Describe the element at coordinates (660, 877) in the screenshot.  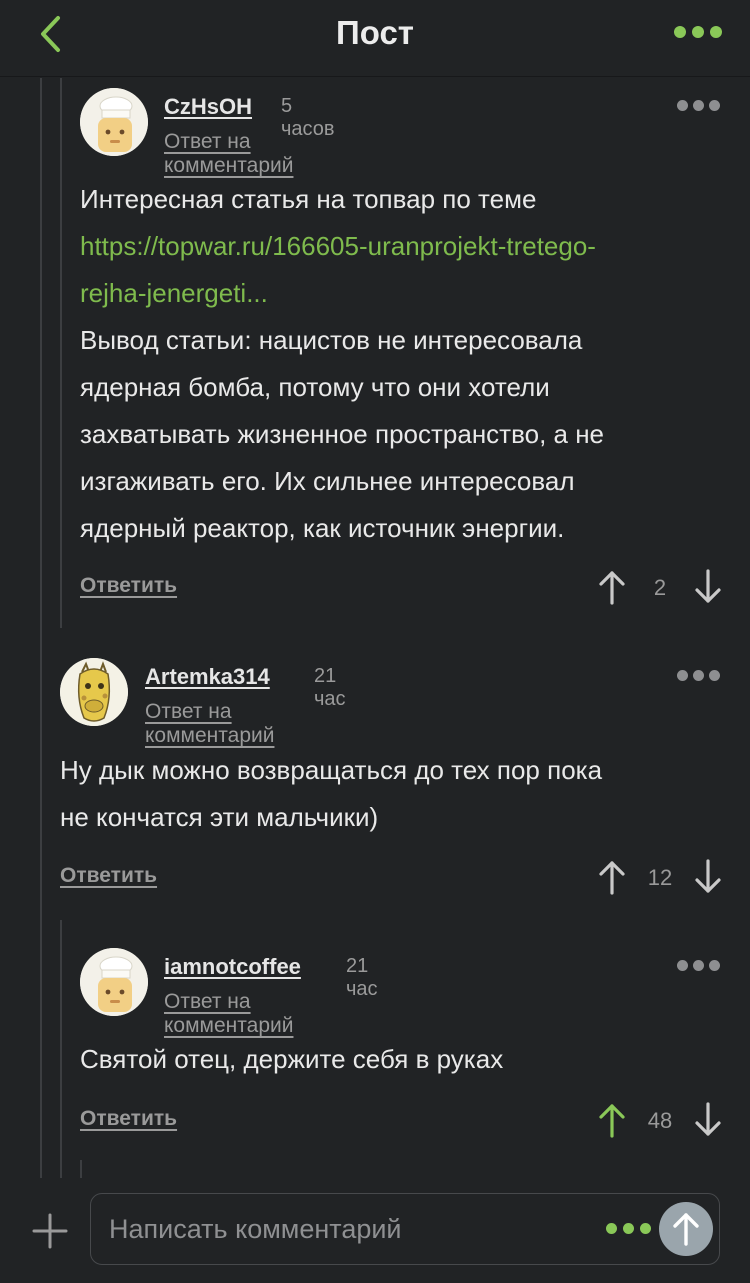
I see `comment-rating: 12` at that location.